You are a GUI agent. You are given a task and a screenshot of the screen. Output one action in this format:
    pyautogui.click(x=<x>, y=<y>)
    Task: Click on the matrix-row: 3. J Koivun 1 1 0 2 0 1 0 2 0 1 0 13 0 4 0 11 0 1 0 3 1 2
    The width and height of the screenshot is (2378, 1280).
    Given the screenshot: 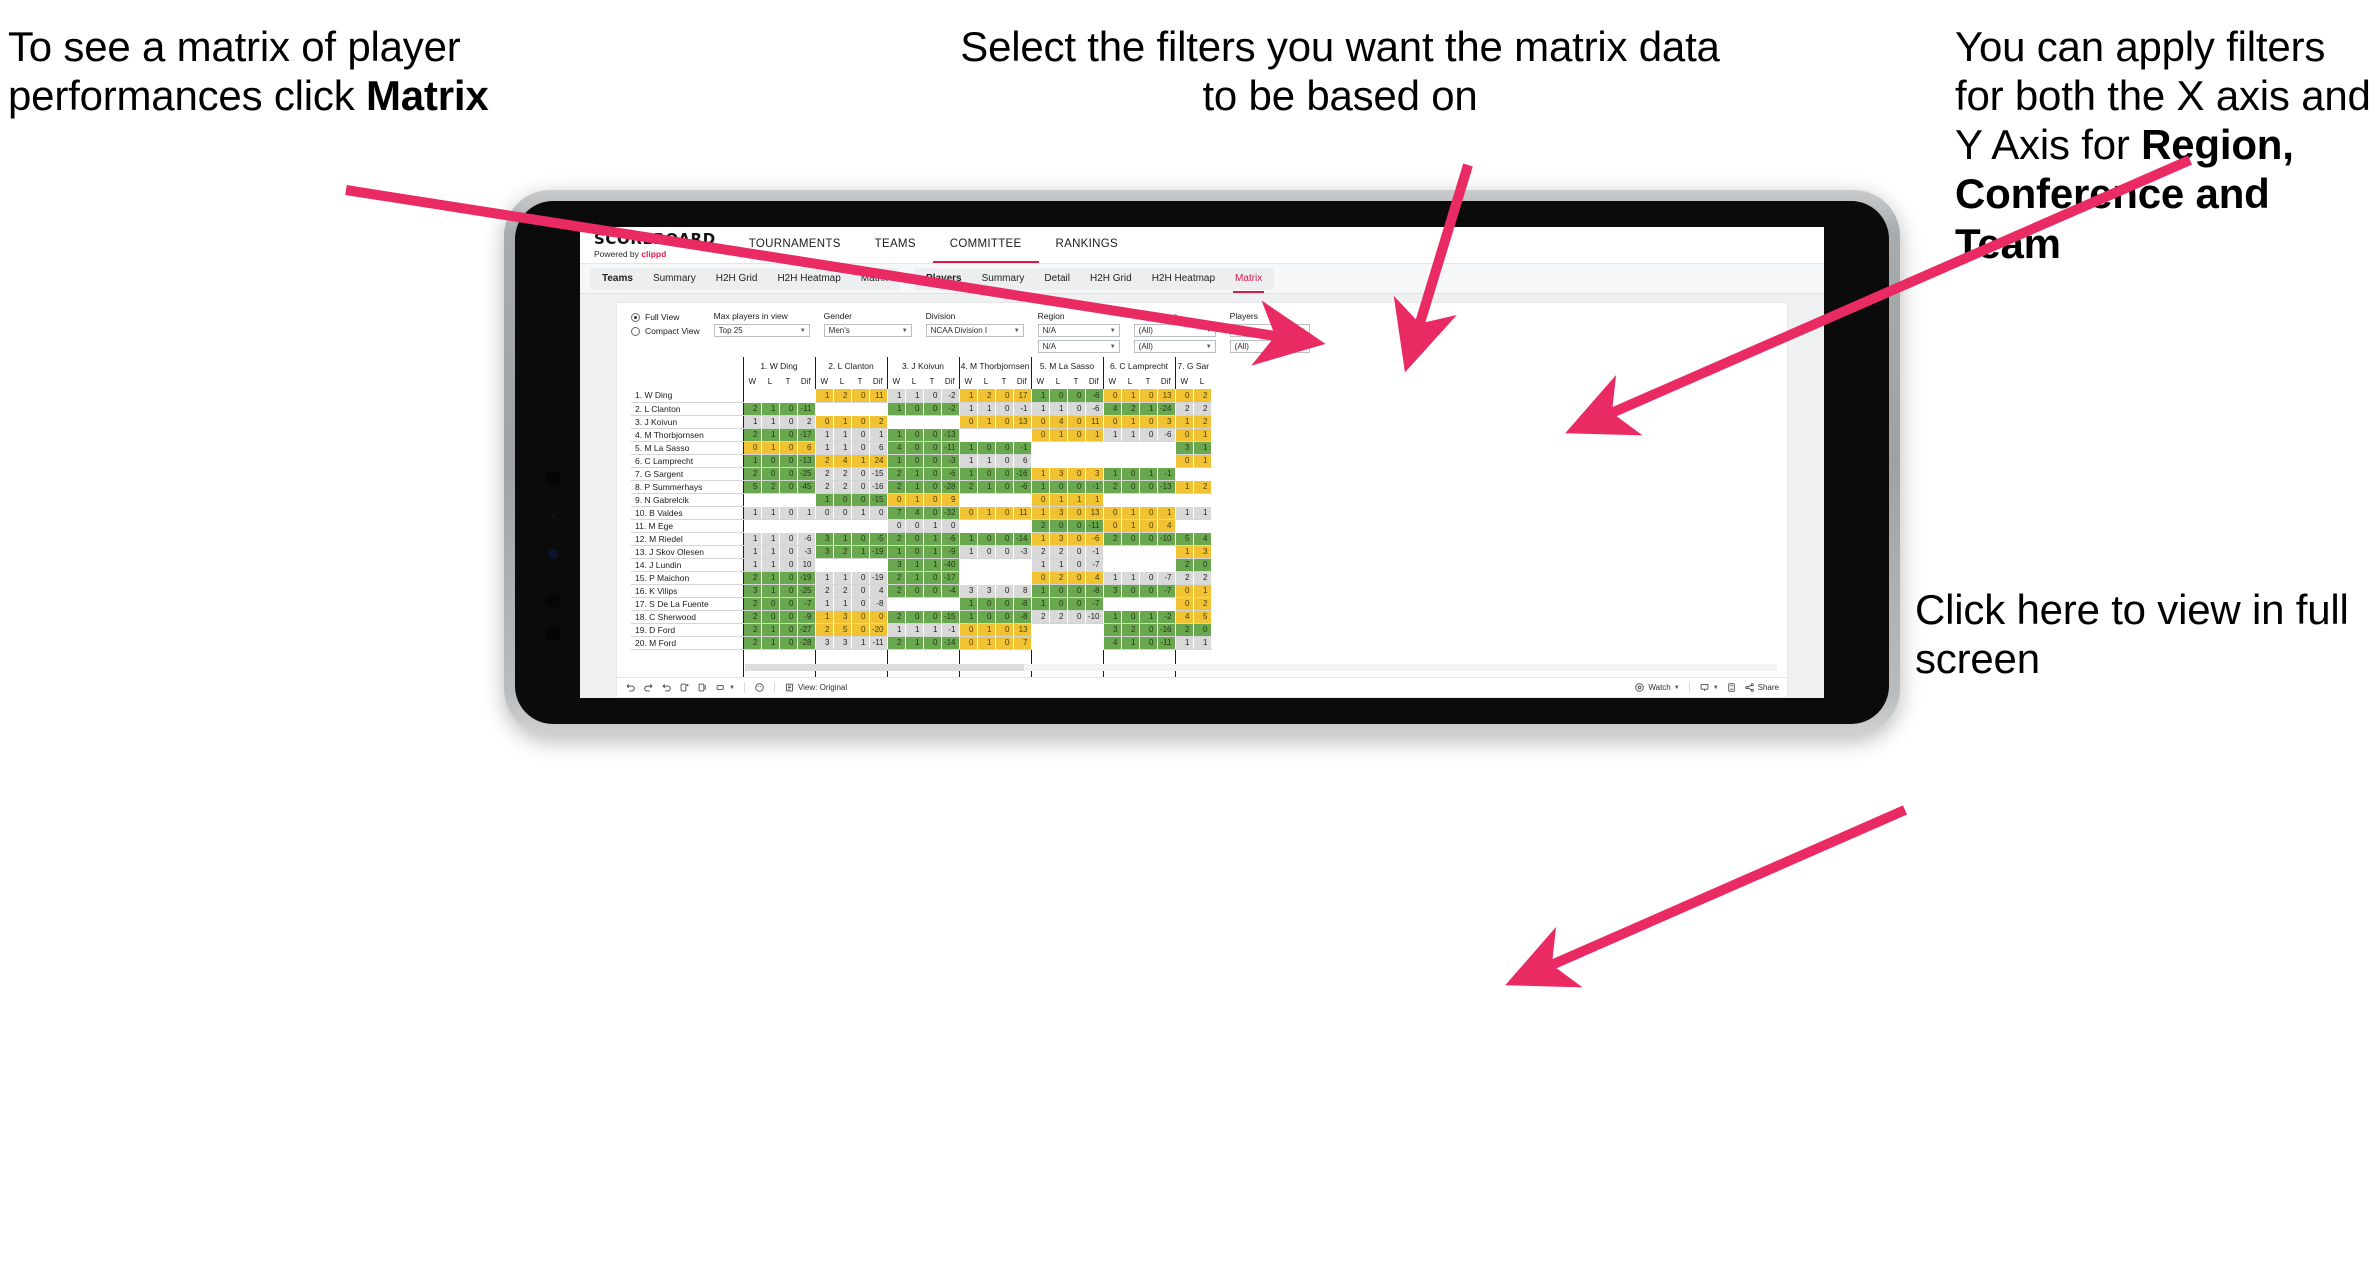 What is the action you would take?
    pyautogui.click(x=921, y=422)
    